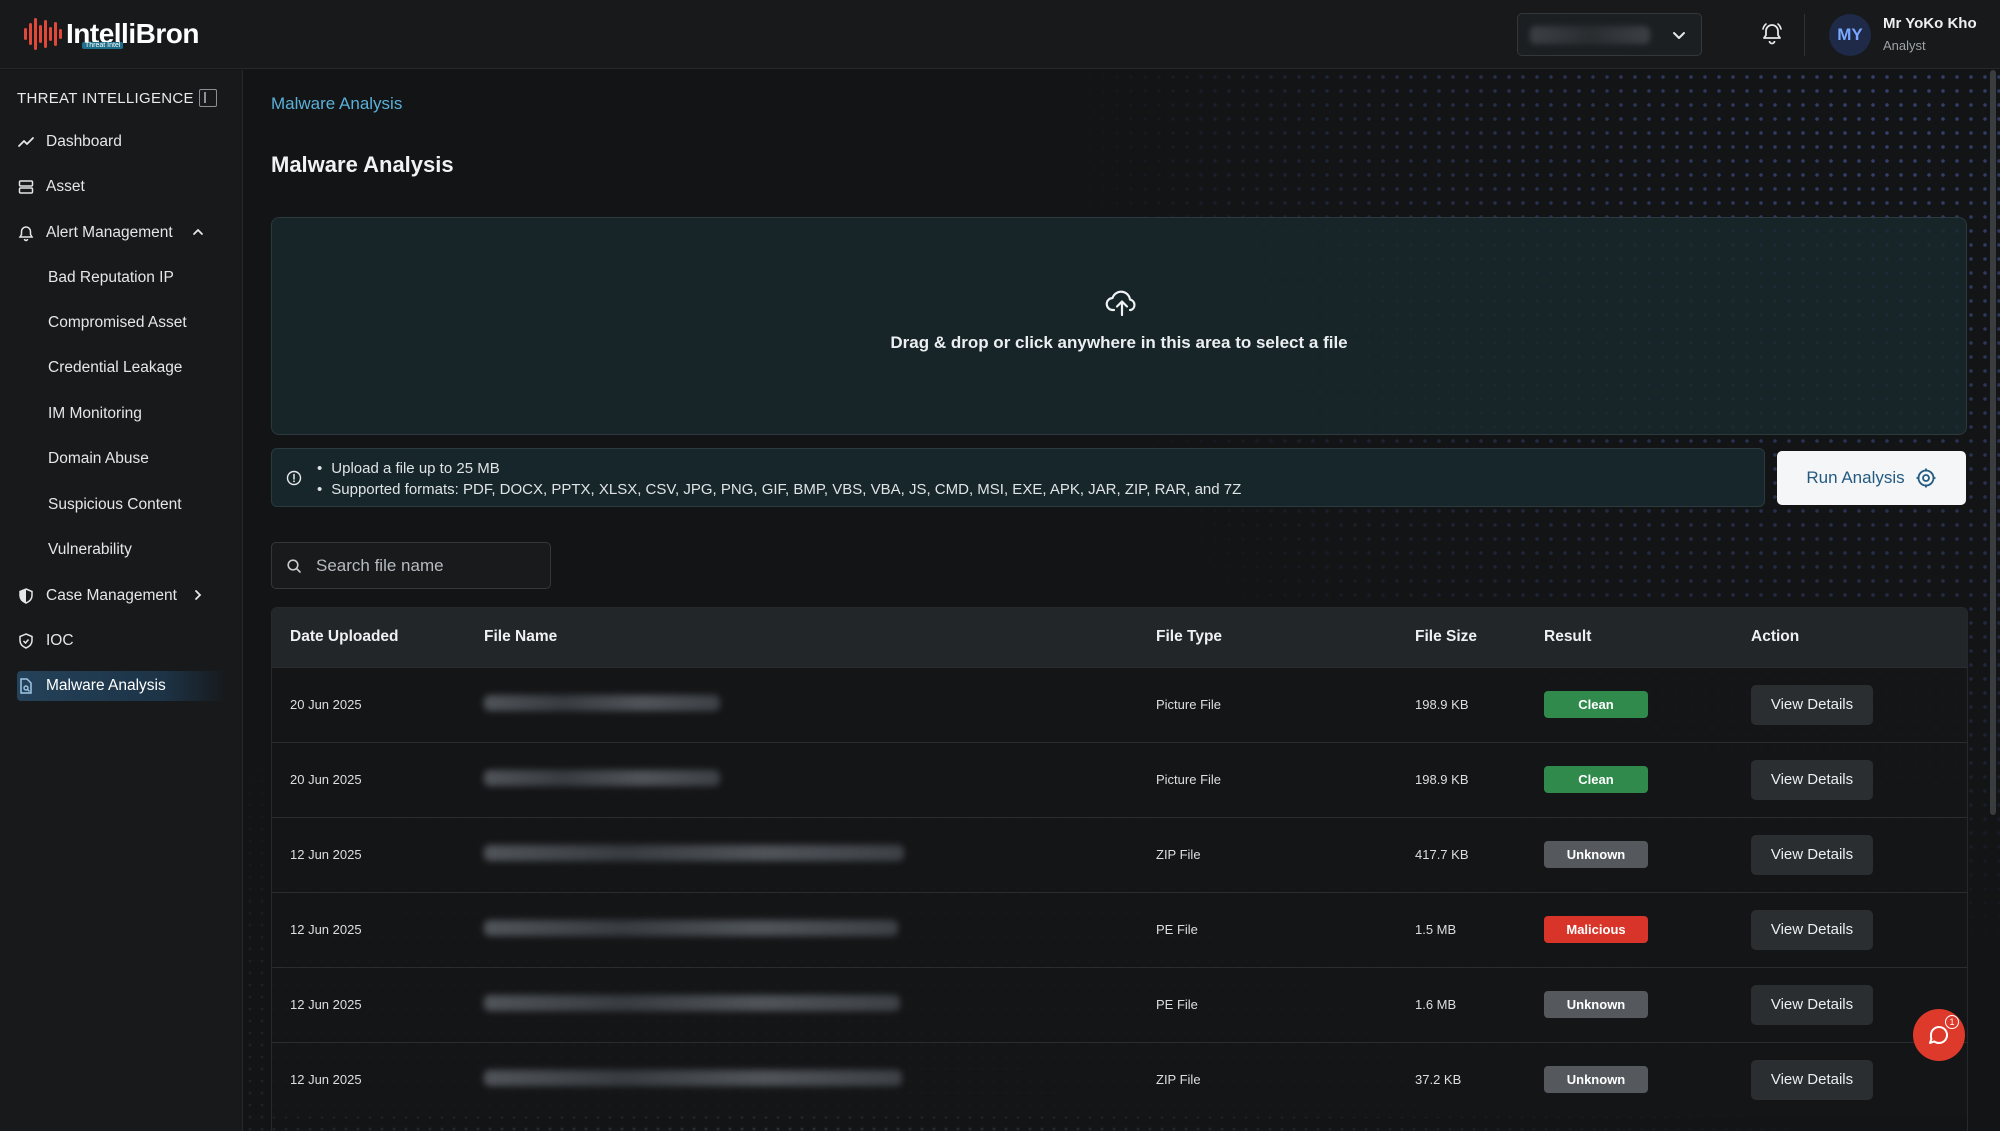  I want to click on sidebar-item-label: Asset, so click(65, 186).